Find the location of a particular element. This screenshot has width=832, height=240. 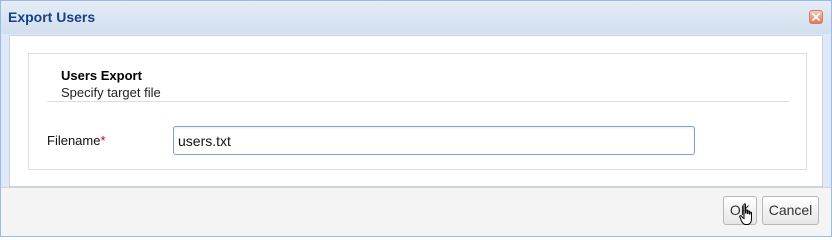

dialog-titlebar: Export Users is located at coordinates (416, 17).